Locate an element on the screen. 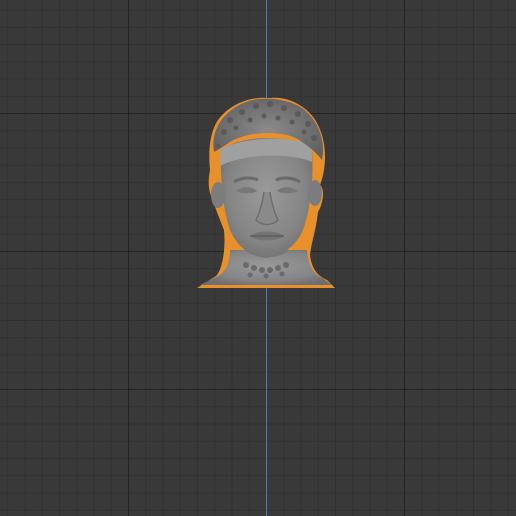 The width and height of the screenshot is (516, 516). right-ear is located at coordinates (315, 193).